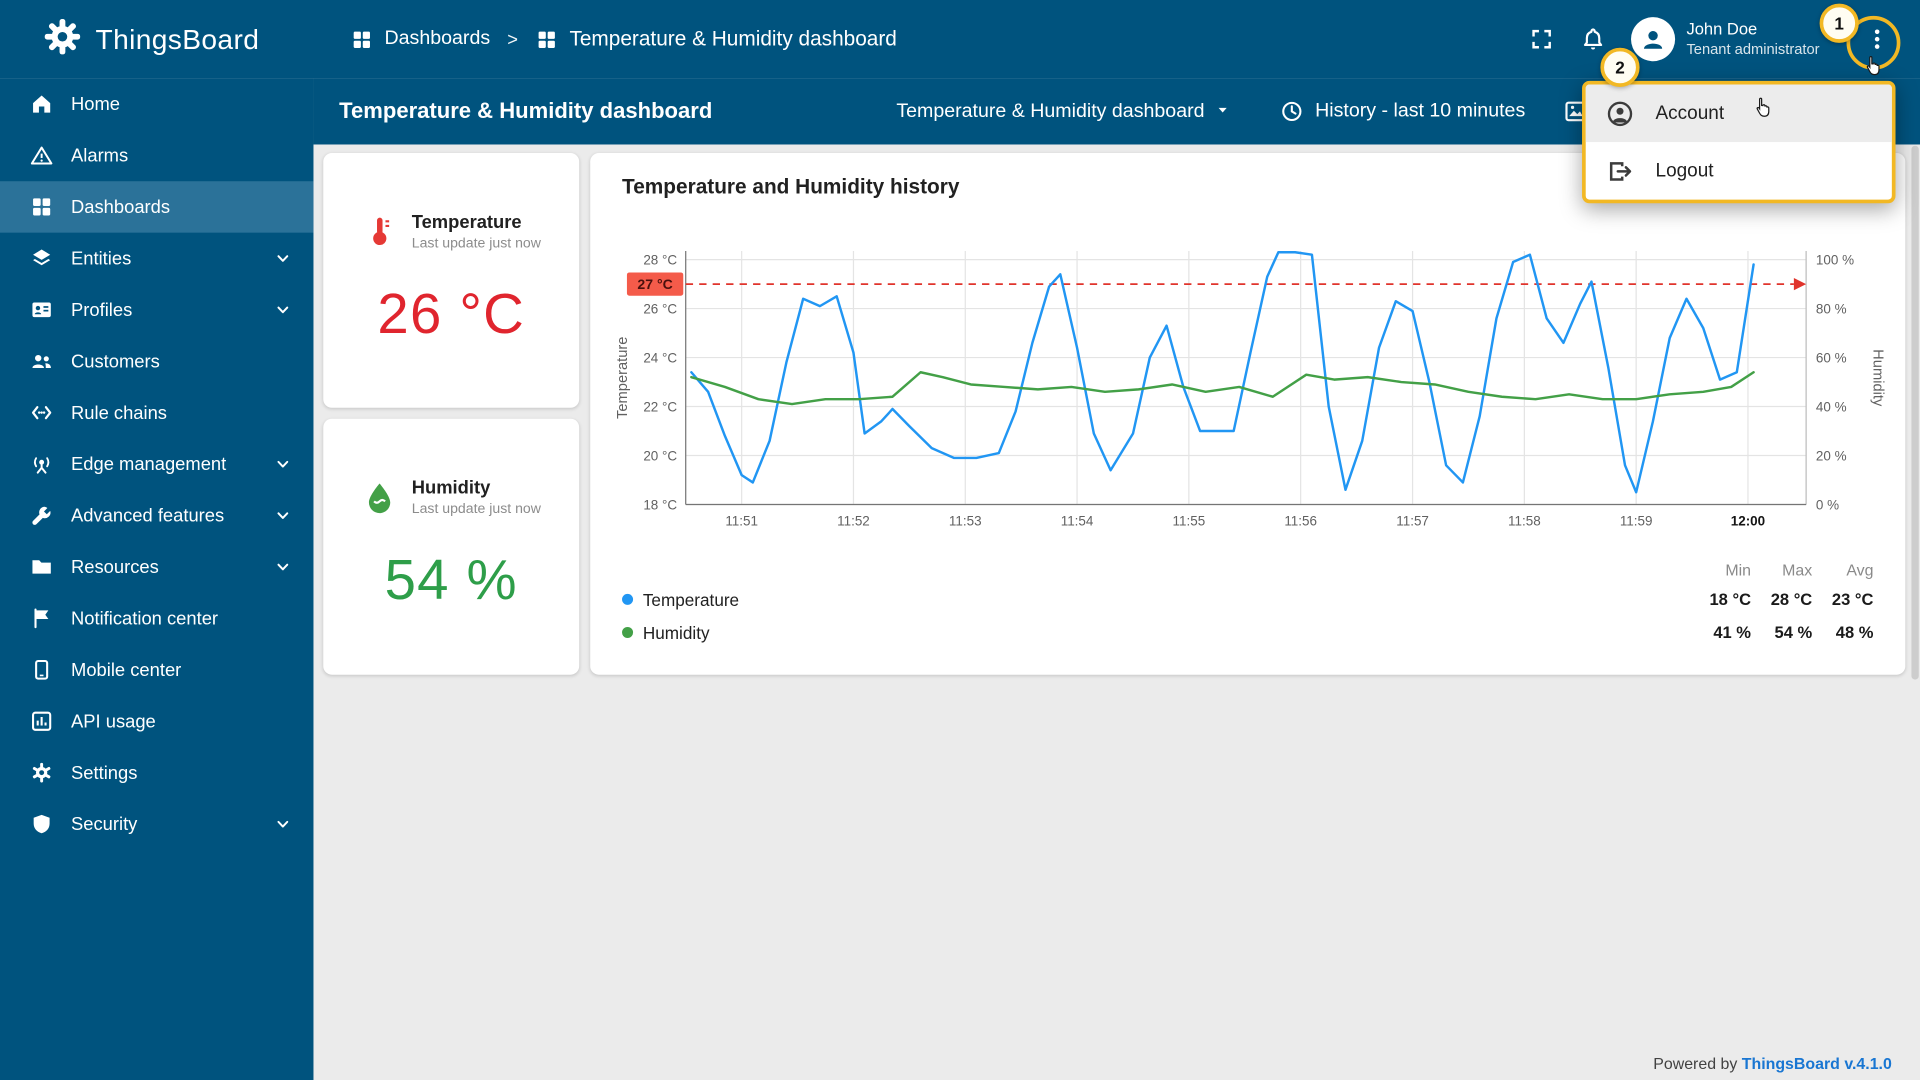 The image size is (1920, 1080). What do you see at coordinates (41, 464) in the screenshot?
I see `edge-management-icon` at bounding box center [41, 464].